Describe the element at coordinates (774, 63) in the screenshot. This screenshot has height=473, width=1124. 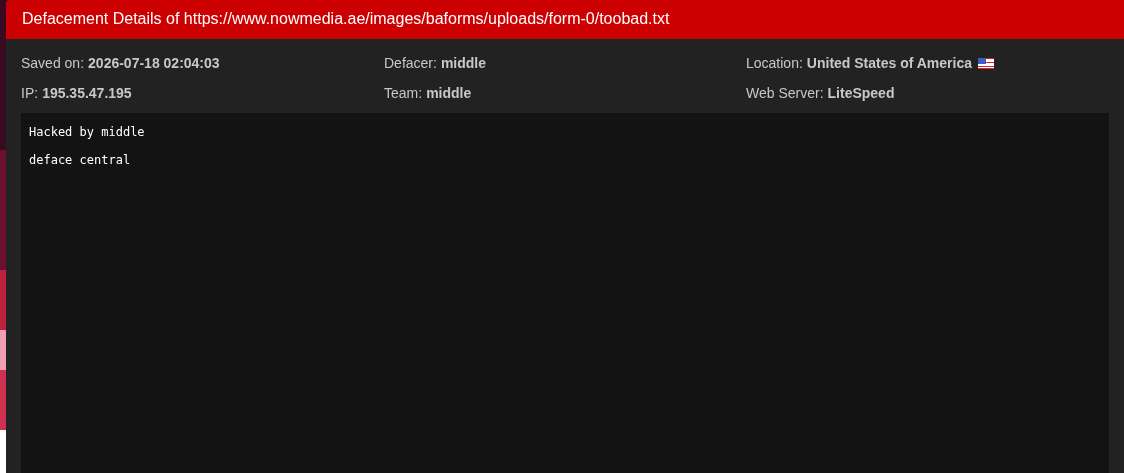
I see `detail-label: Location:` at that location.